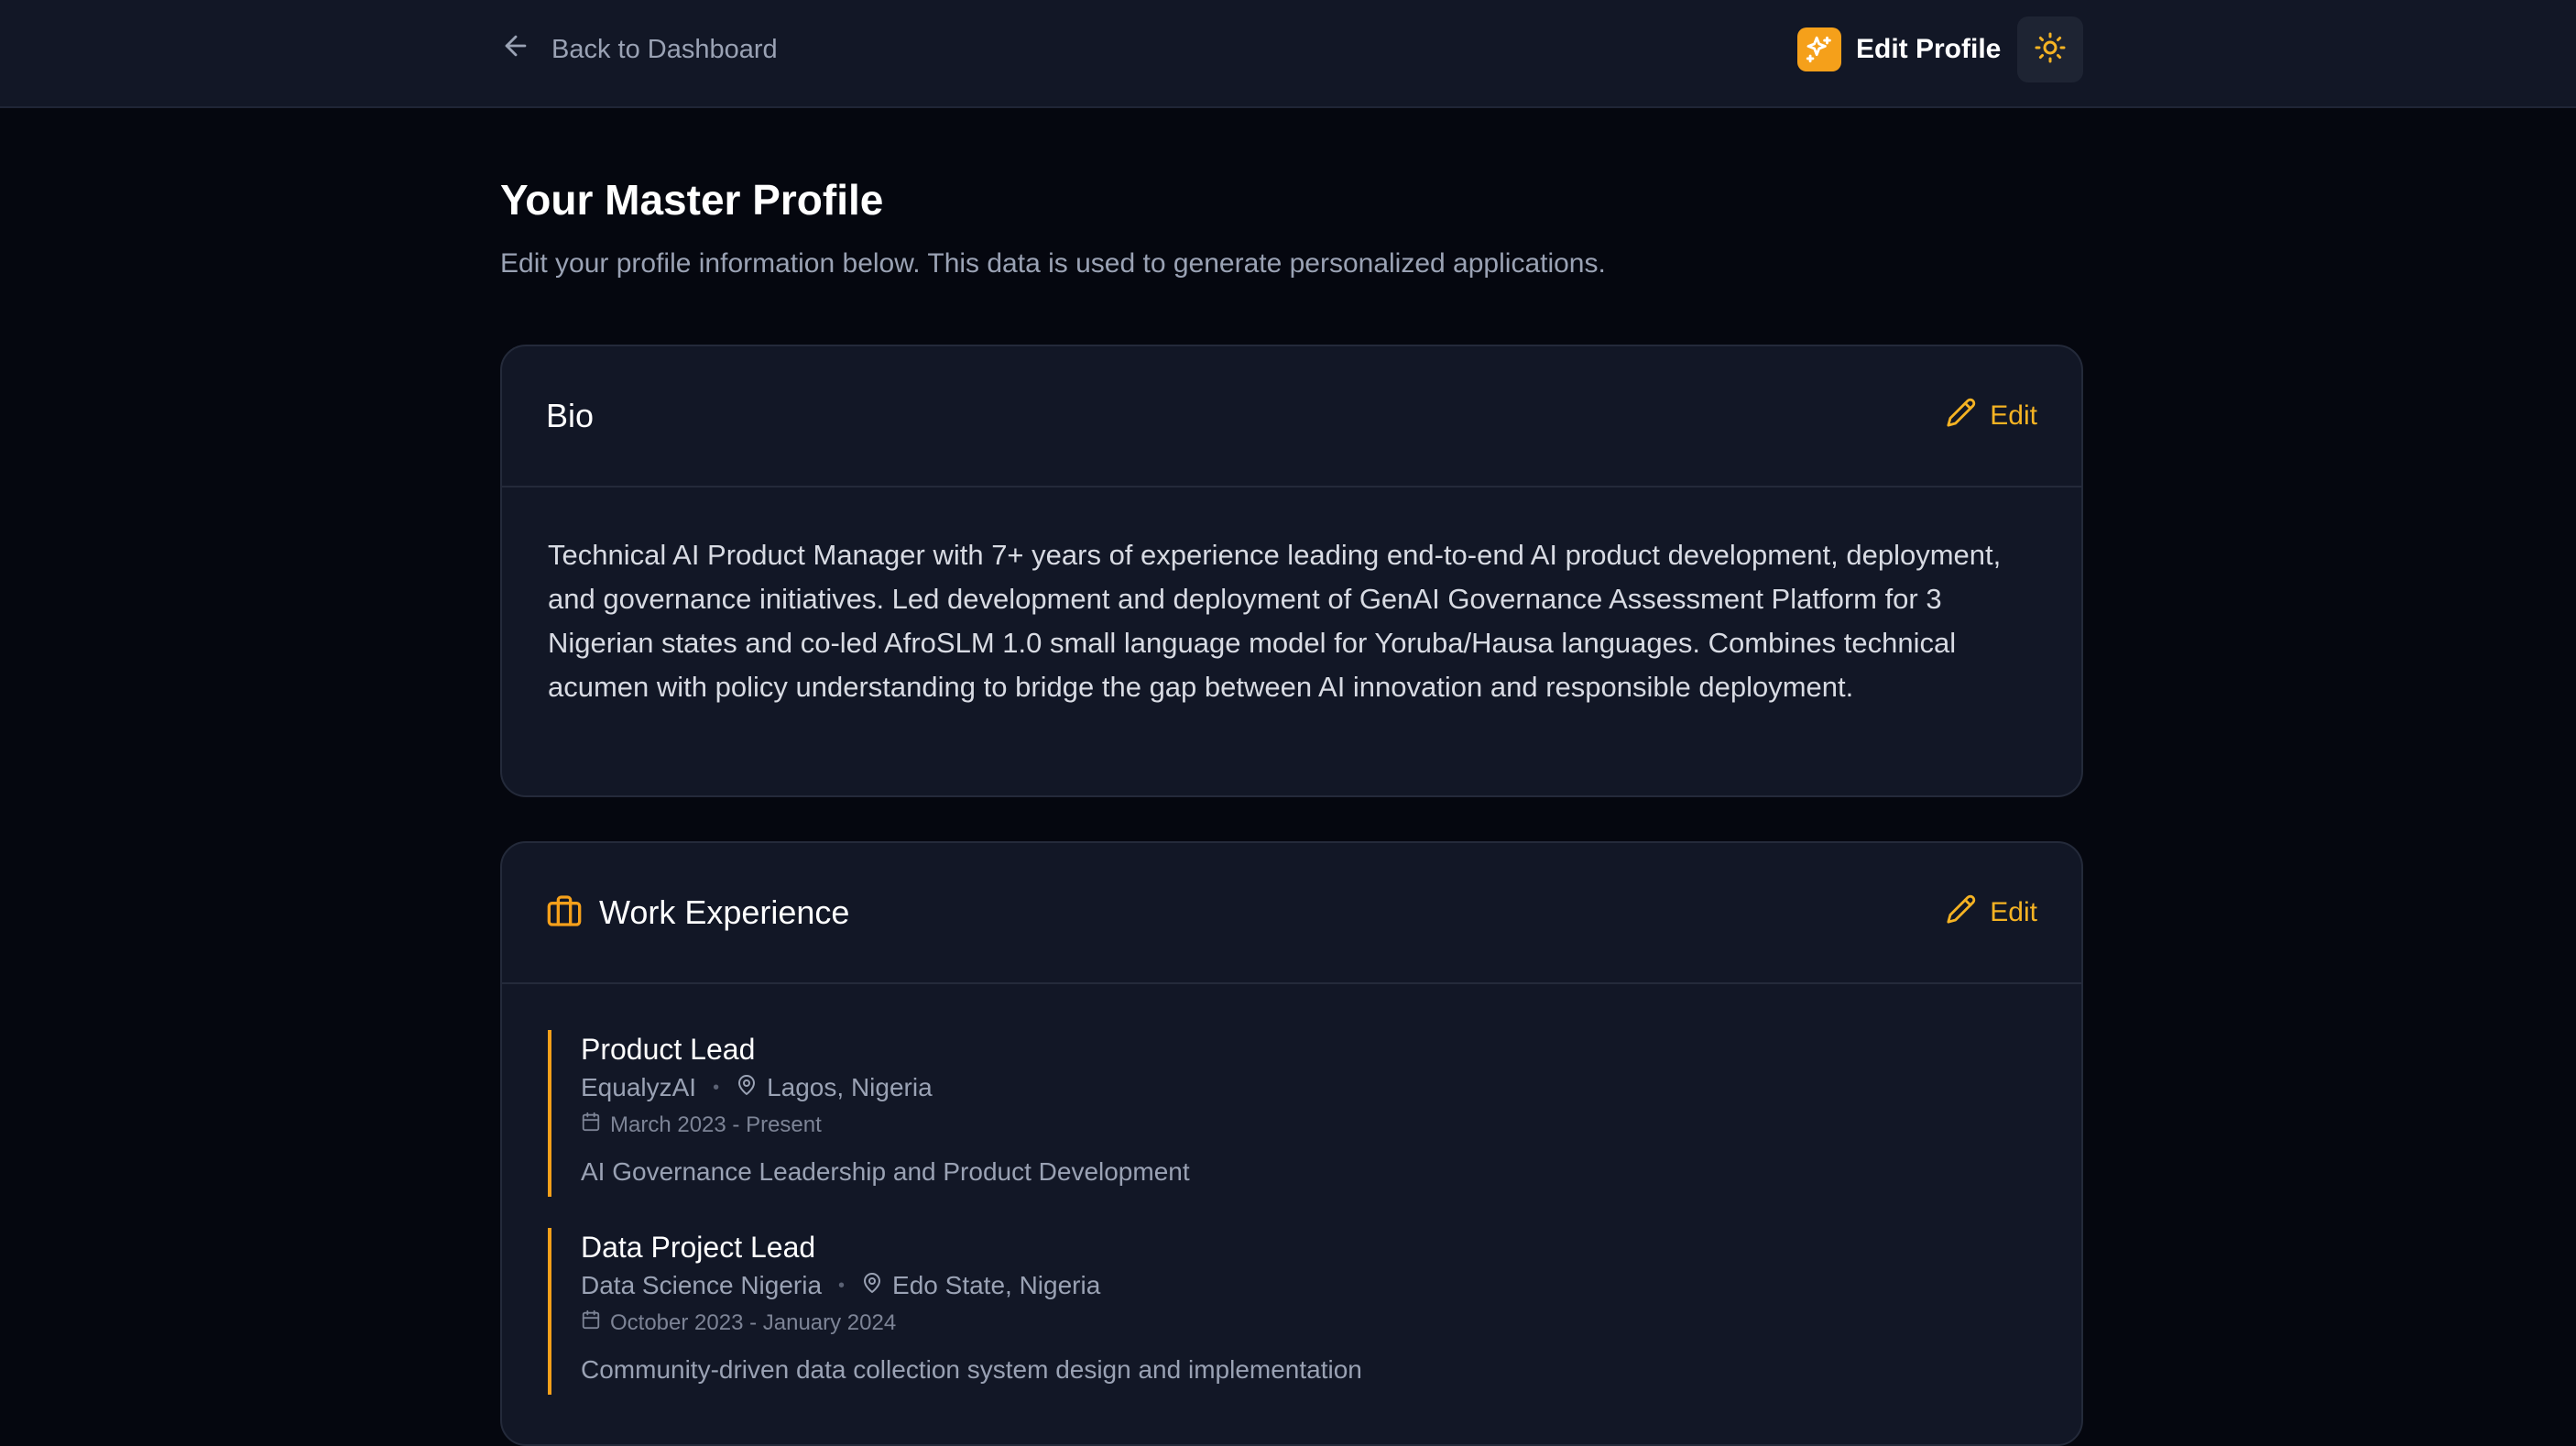  Describe the element at coordinates (725, 912) in the screenshot. I see `work-card-title: Work Experience` at that location.